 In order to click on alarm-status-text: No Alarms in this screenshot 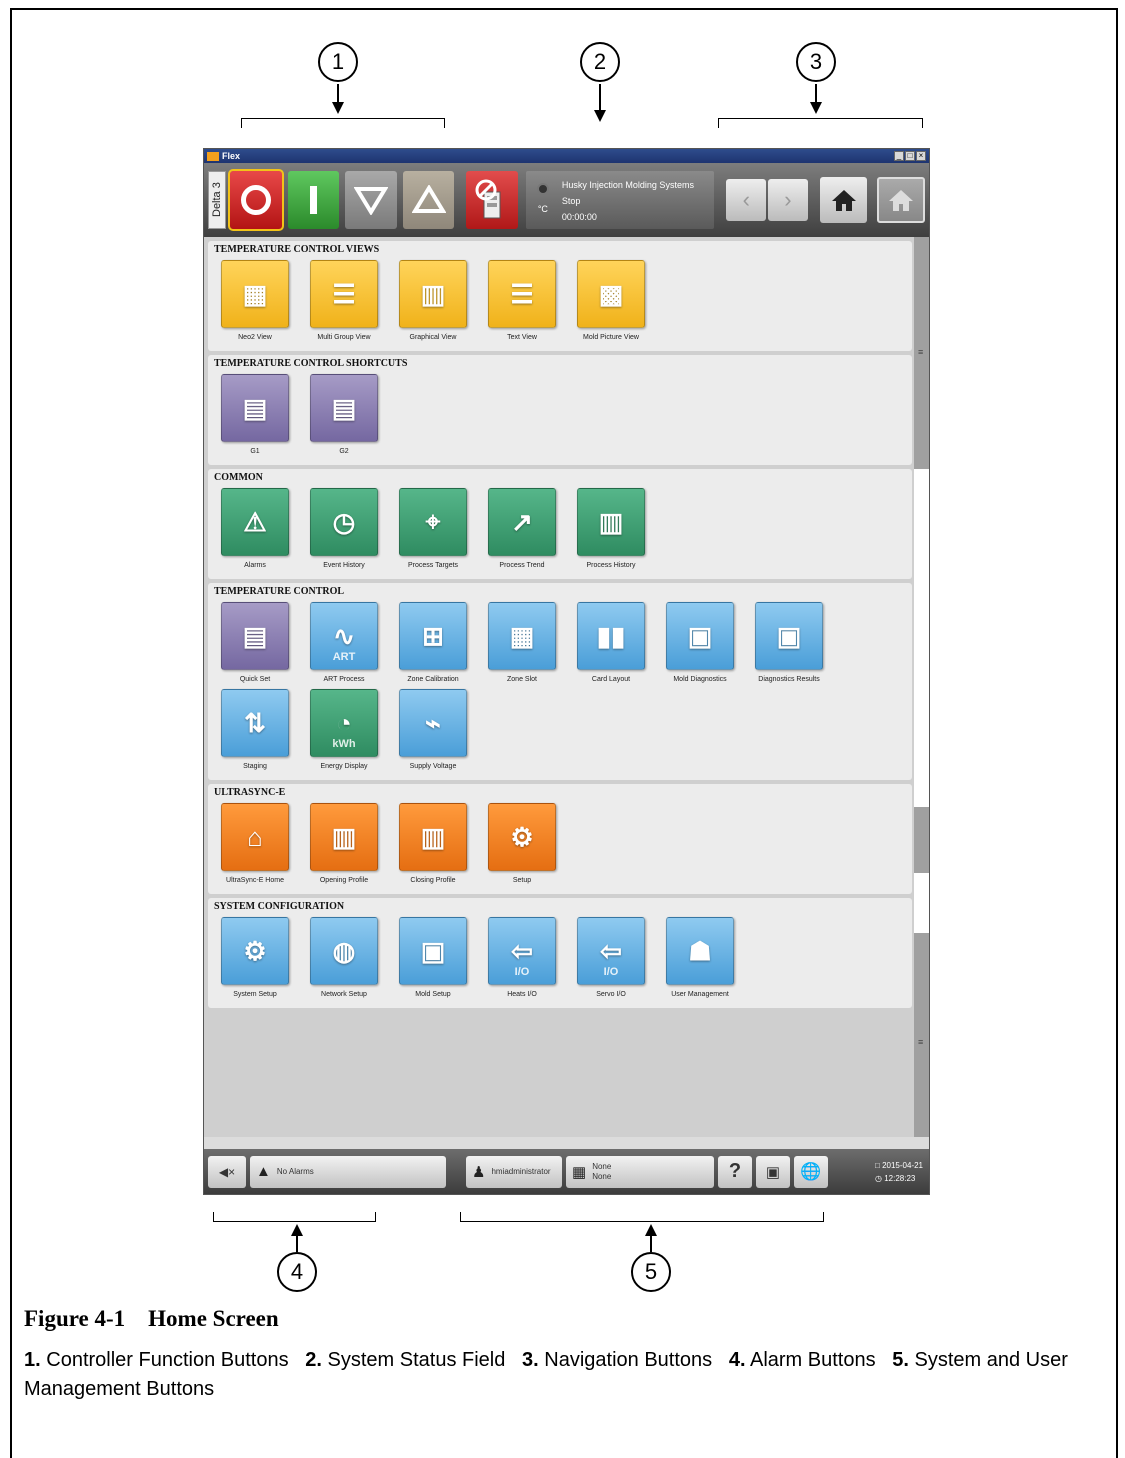, I will do `click(295, 1171)`.